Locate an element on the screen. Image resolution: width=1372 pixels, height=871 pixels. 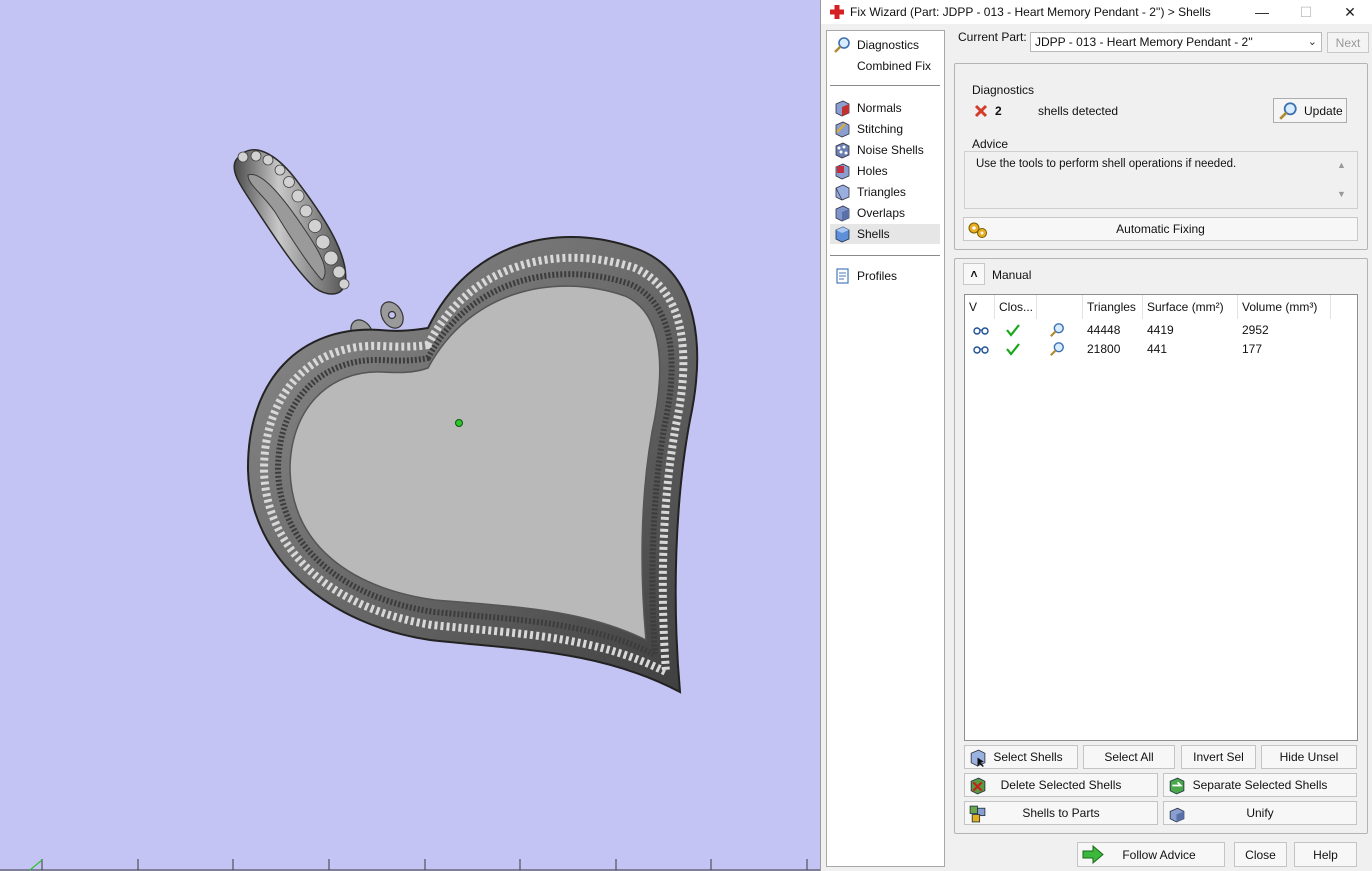
bail-ring is located at coordinates (291, 222).